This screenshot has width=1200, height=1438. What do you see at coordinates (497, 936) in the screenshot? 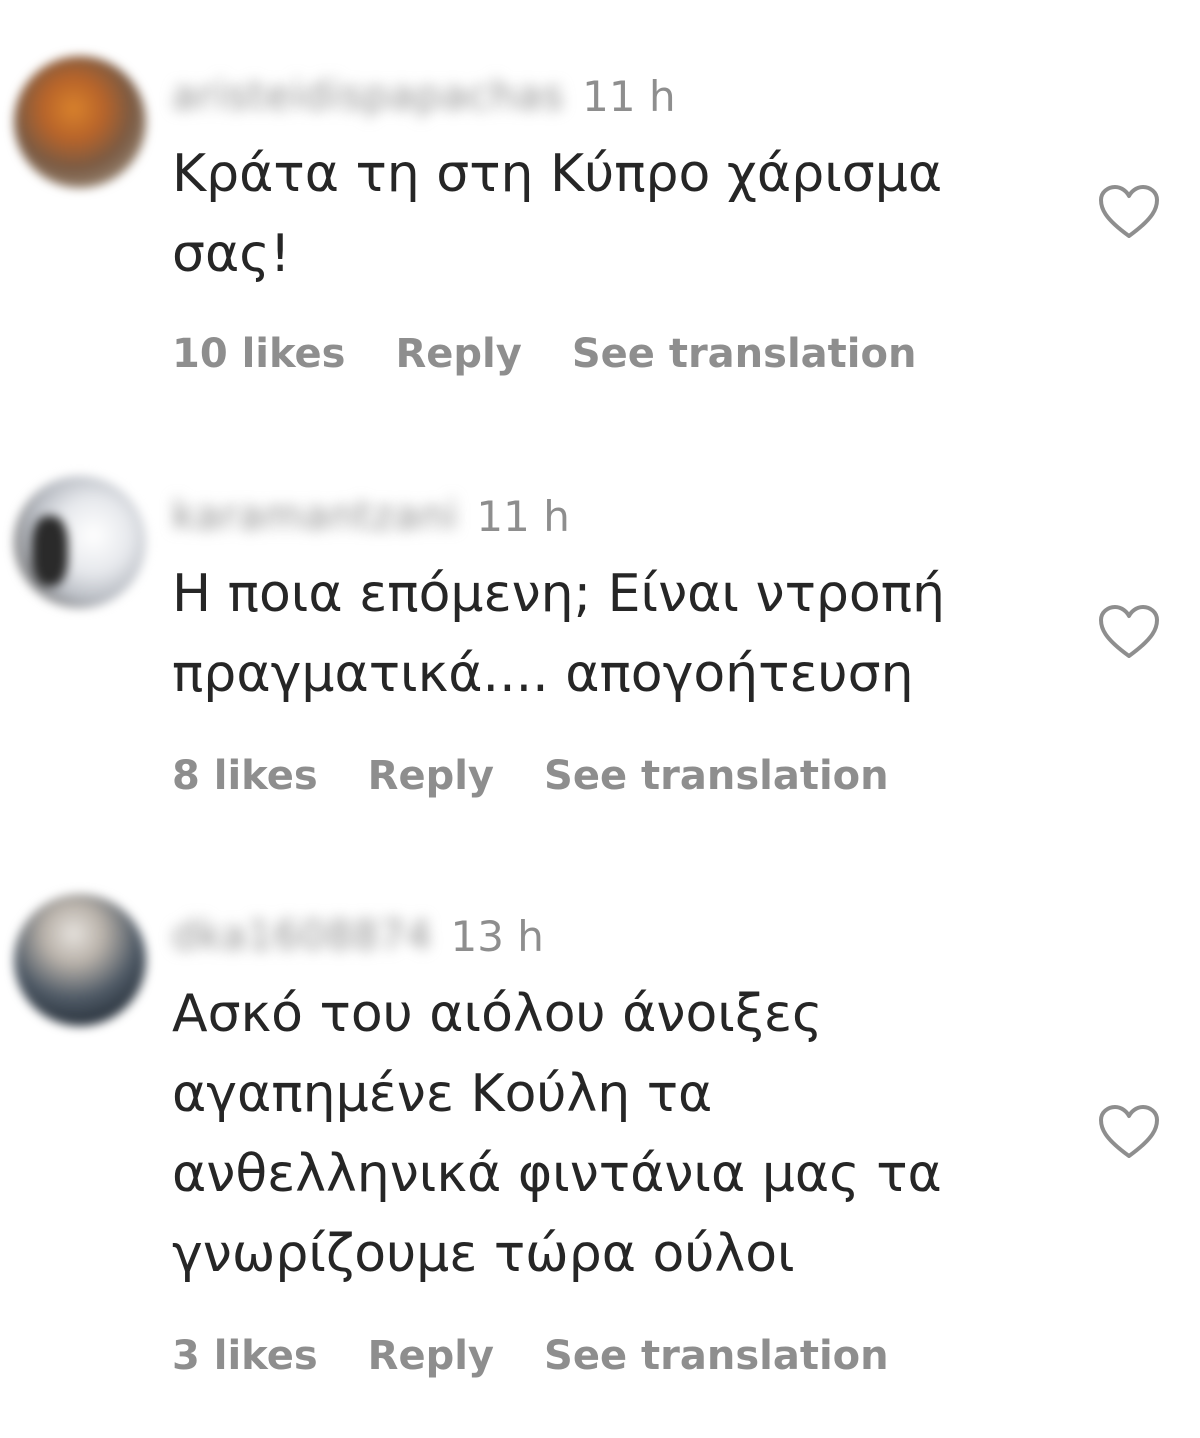
I see `timestamp: 13 h` at bounding box center [497, 936].